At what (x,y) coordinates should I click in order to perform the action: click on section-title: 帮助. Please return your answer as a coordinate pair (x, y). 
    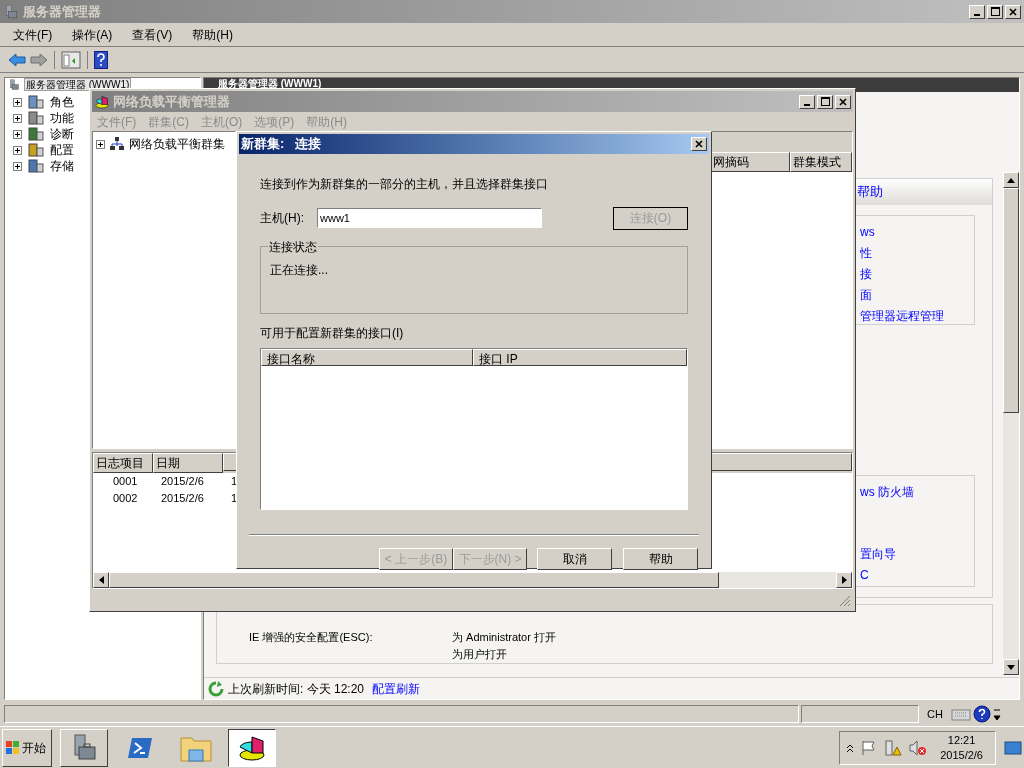
    Looking at the image, I should click on (870, 192).